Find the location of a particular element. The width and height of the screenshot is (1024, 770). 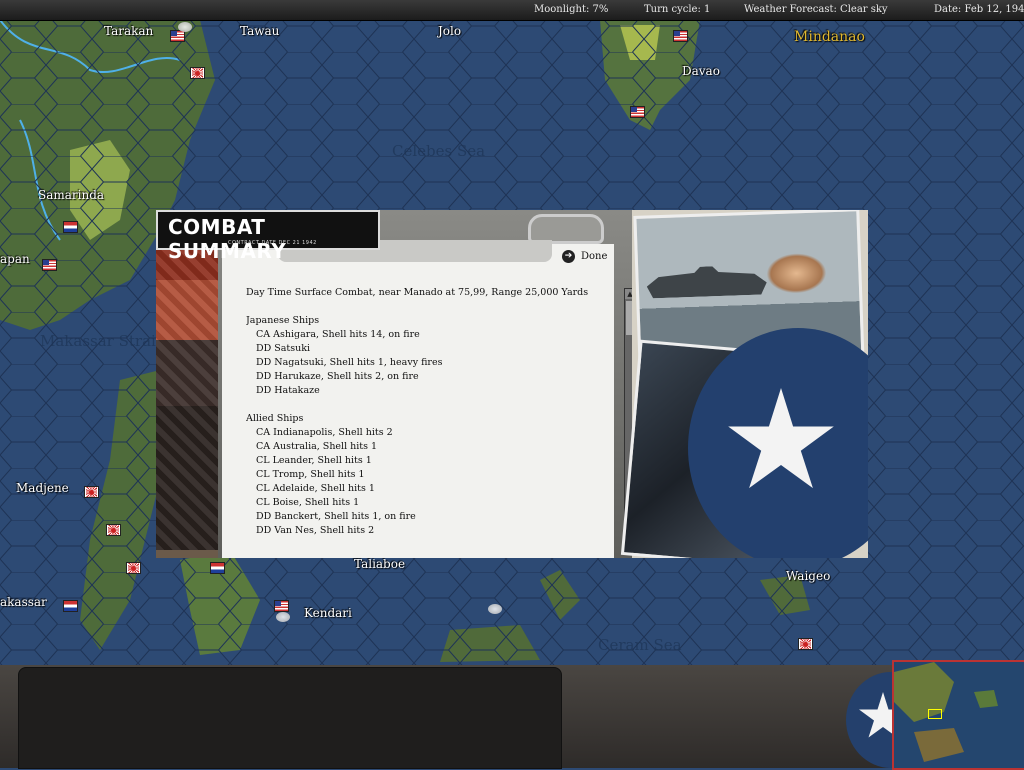

report-line: DD Harukaze, Shell hits 2, on fire is located at coordinates (337, 376).